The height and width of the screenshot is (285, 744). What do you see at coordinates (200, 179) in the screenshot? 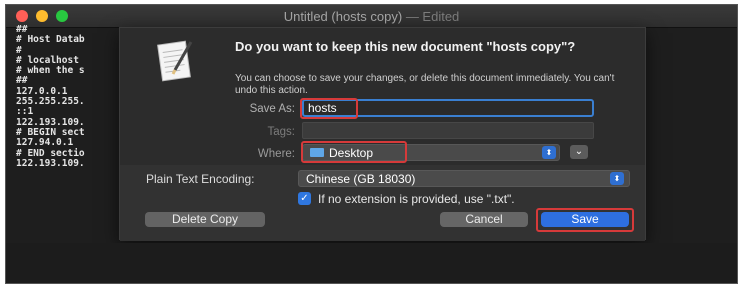
I see `encoding-label: Plain Text Encoding:` at bounding box center [200, 179].